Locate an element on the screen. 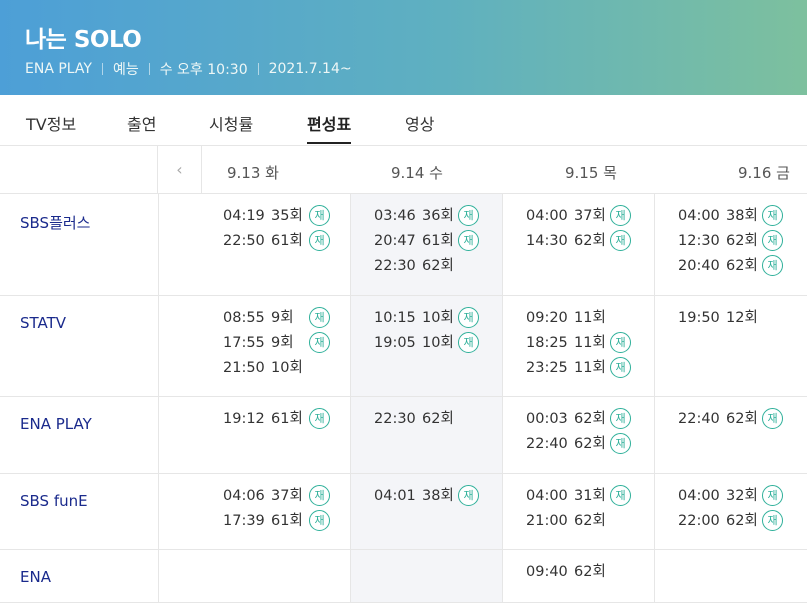  day-label: 9.16 금 is located at coordinates (764, 173).